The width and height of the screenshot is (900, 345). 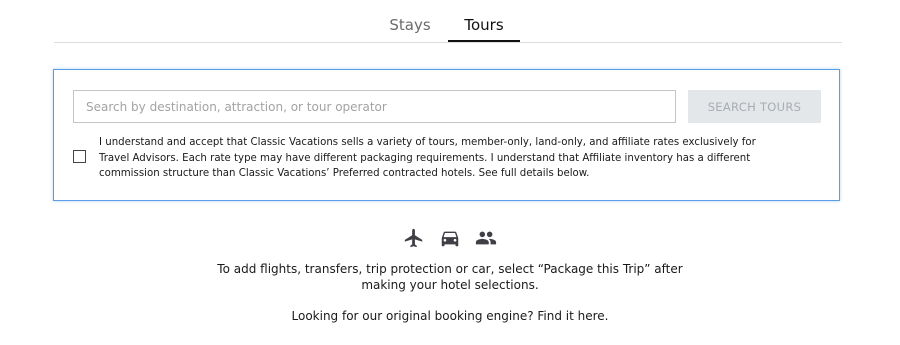 I want to click on agreement-checkbox, so click(x=79, y=156).